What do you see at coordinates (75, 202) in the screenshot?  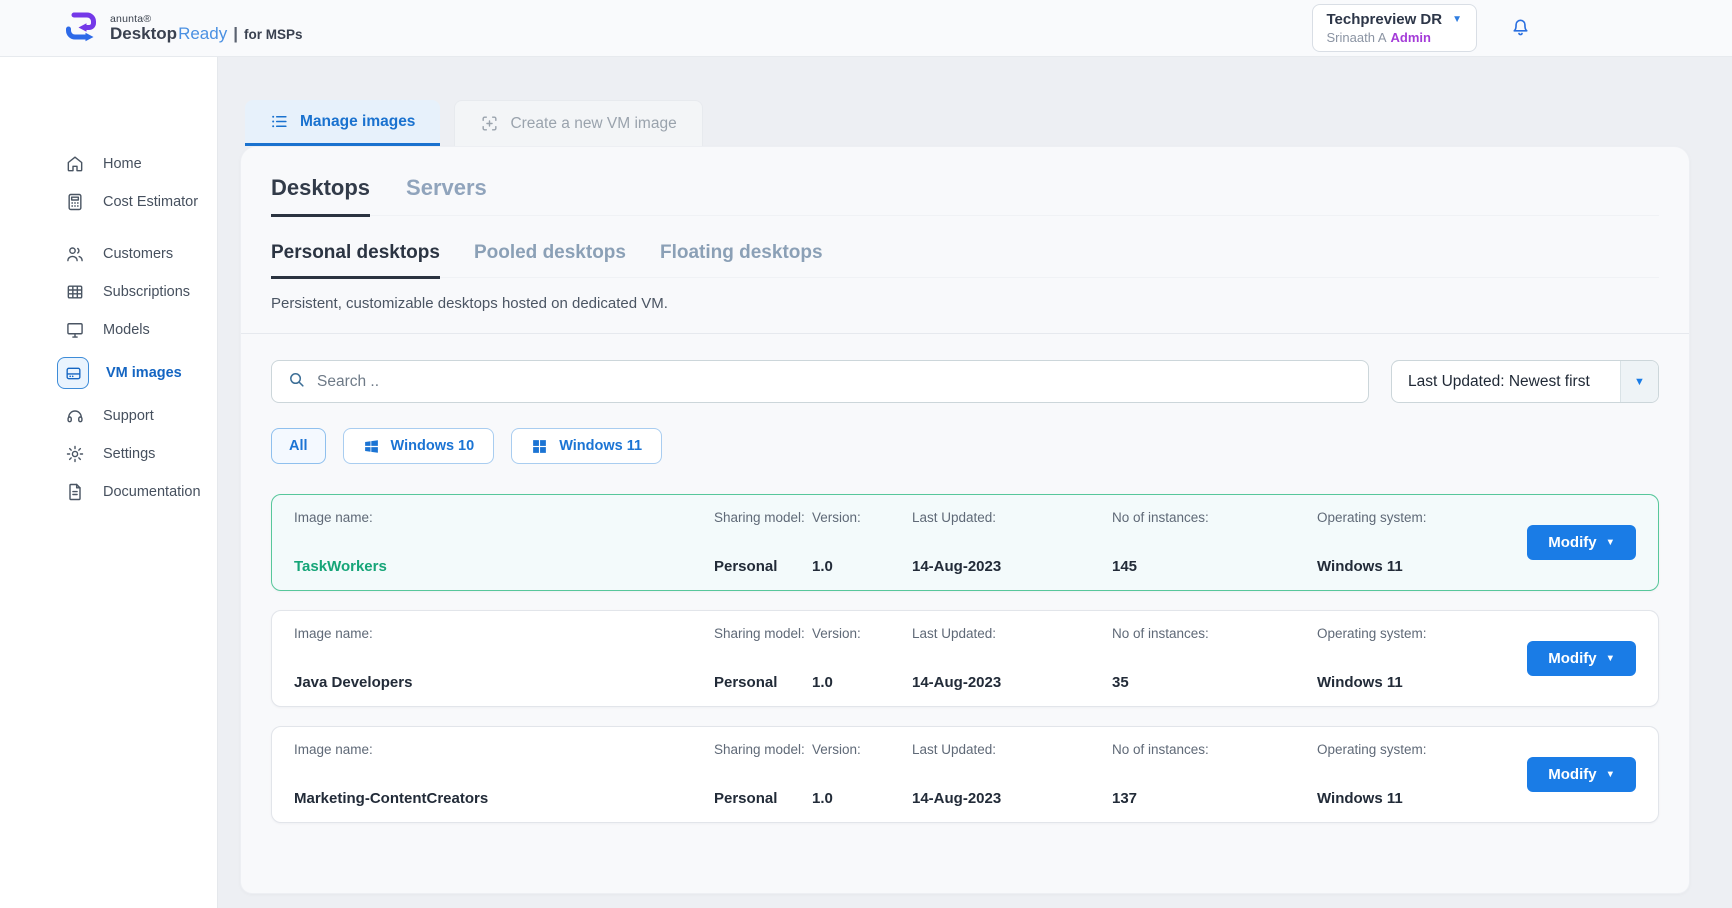 I see `calculator-icon` at bounding box center [75, 202].